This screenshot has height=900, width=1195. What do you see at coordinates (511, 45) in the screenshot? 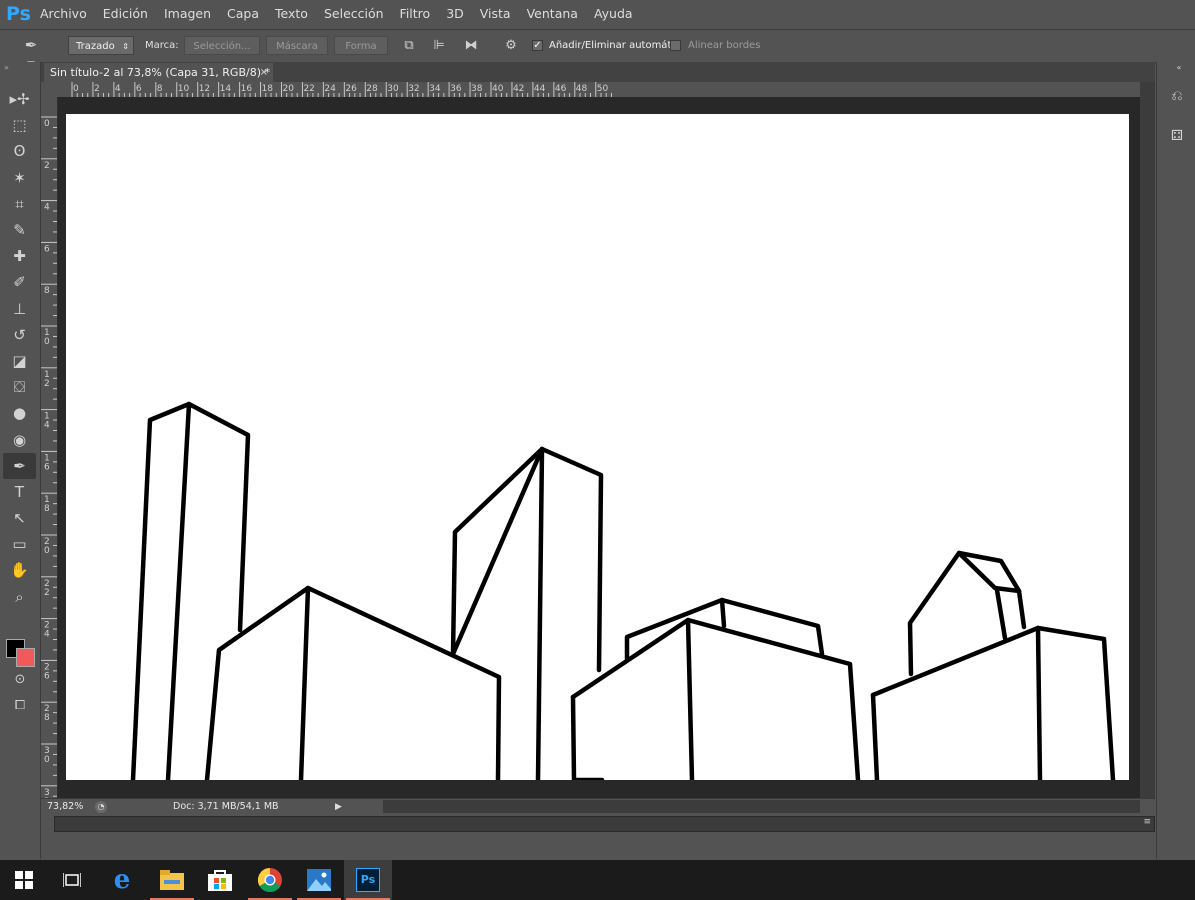
I see `gear-icon: ⚙` at bounding box center [511, 45].